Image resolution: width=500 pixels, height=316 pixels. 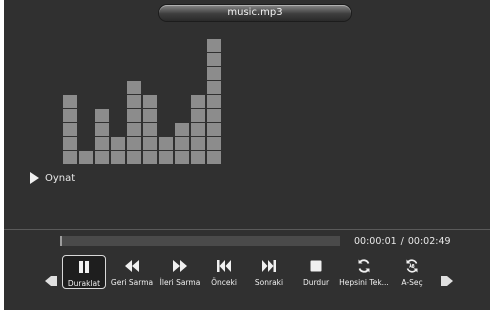 I want to click on total-time: 00:02:49, so click(x=429, y=241).